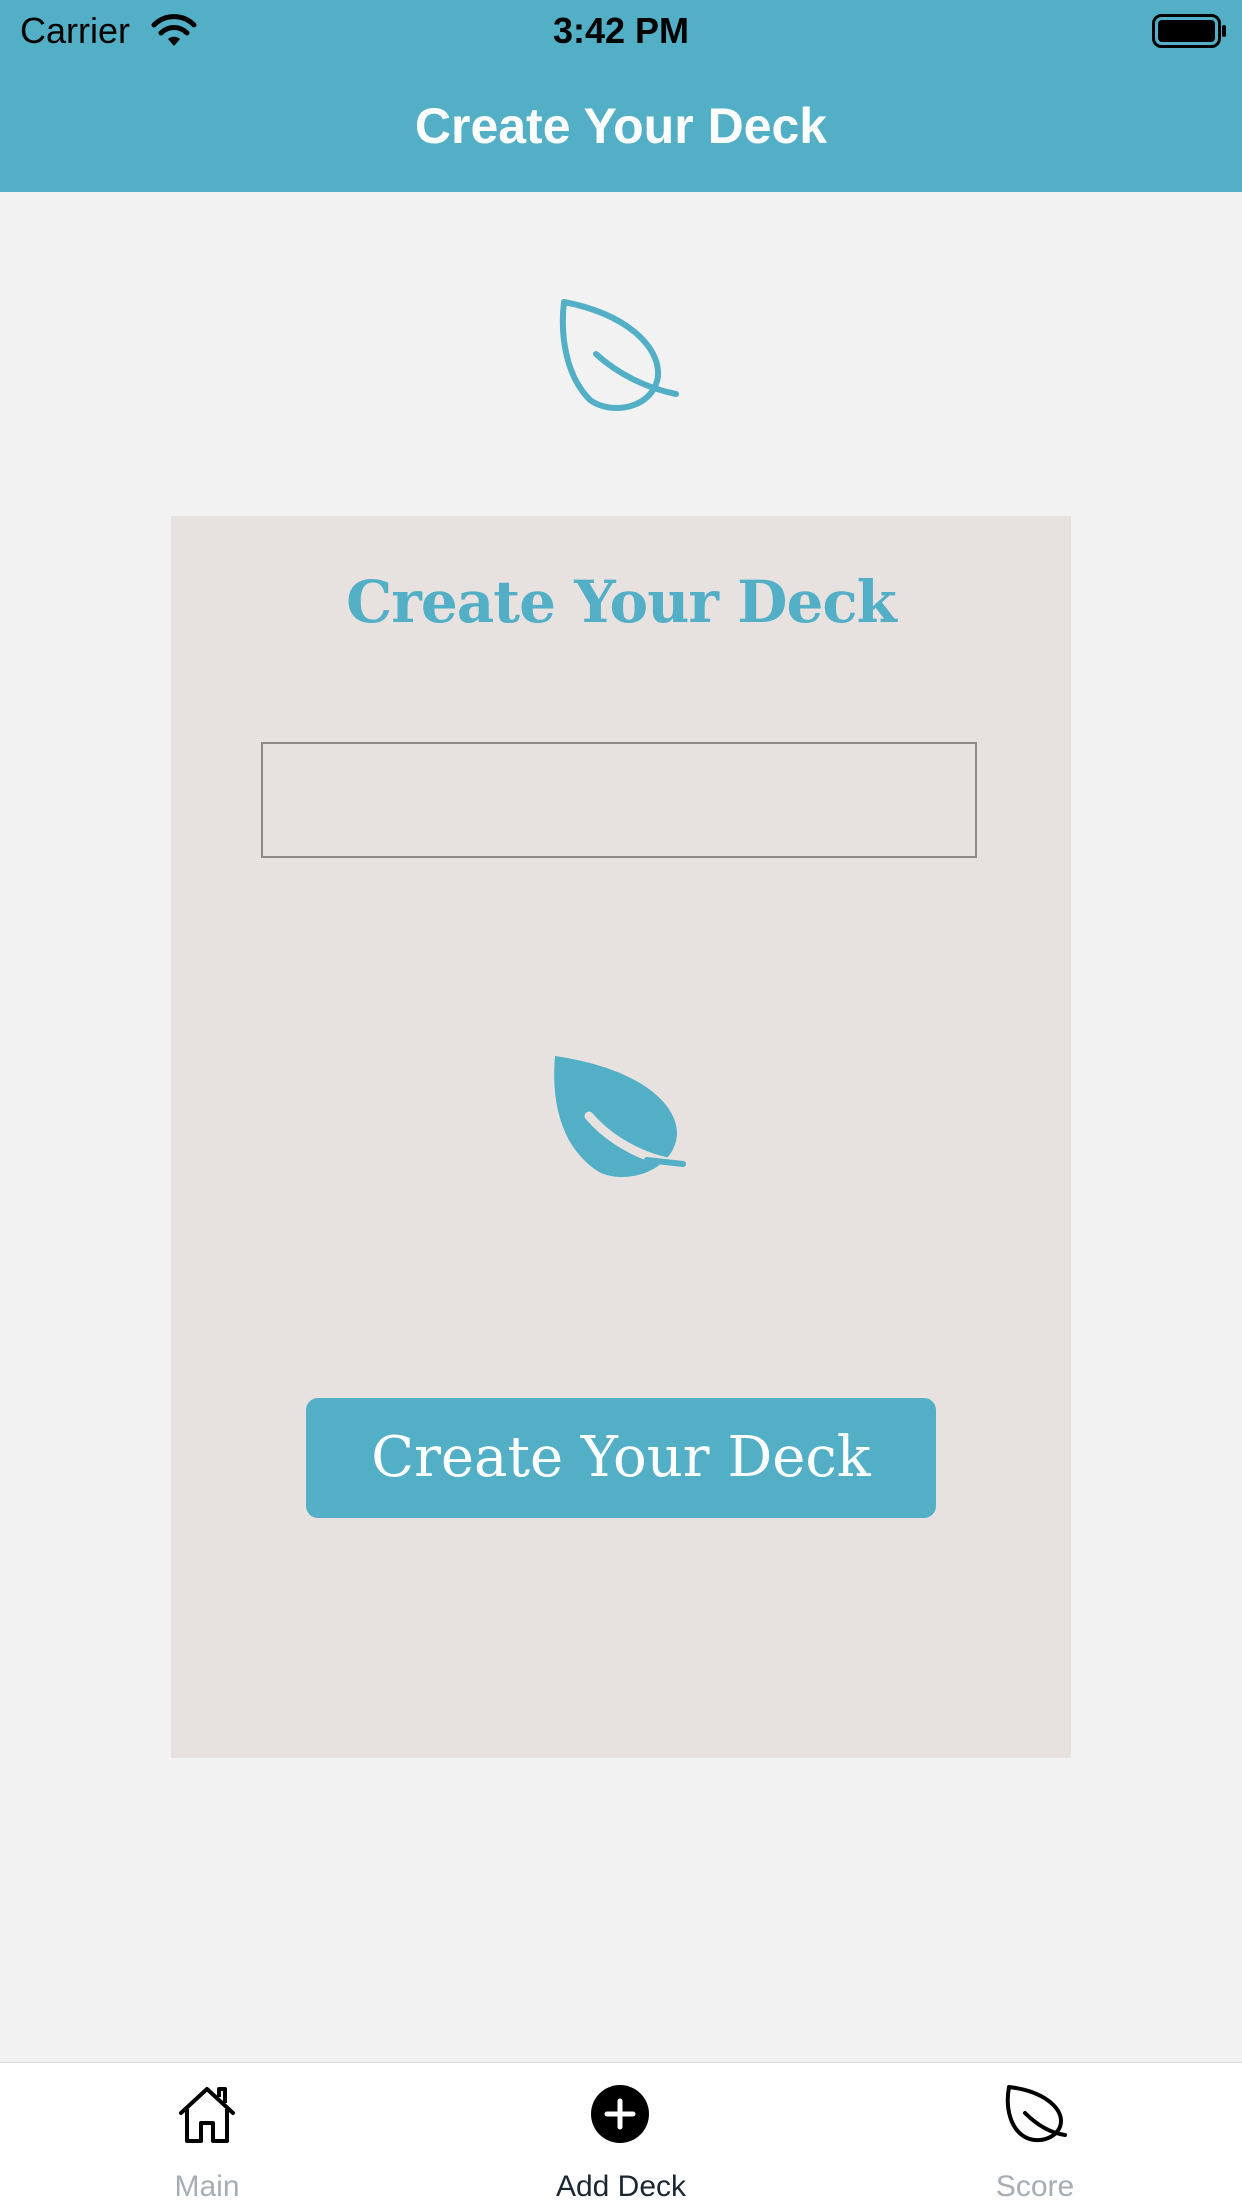 The width and height of the screenshot is (1242, 2208). What do you see at coordinates (1035, 2186) in the screenshot?
I see `tab-label-score: Score` at bounding box center [1035, 2186].